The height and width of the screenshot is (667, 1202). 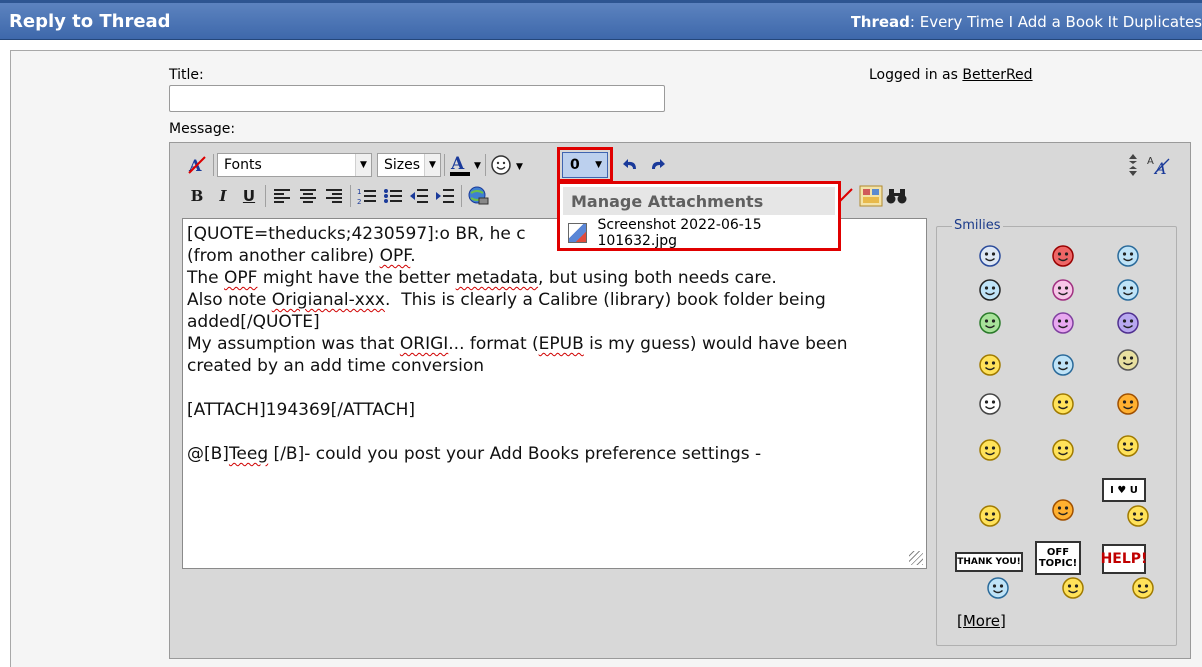 What do you see at coordinates (197, 196) in the screenshot?
I see `bold-button: B` at bounding box center [197, 196].